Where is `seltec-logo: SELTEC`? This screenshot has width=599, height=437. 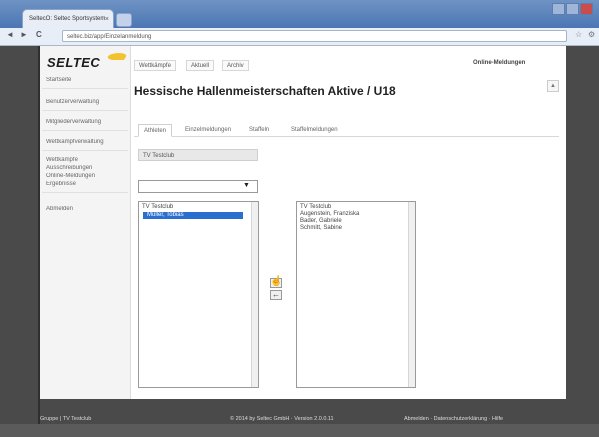
seltec-logo: SELTEC is located at coordinates (73, 62).